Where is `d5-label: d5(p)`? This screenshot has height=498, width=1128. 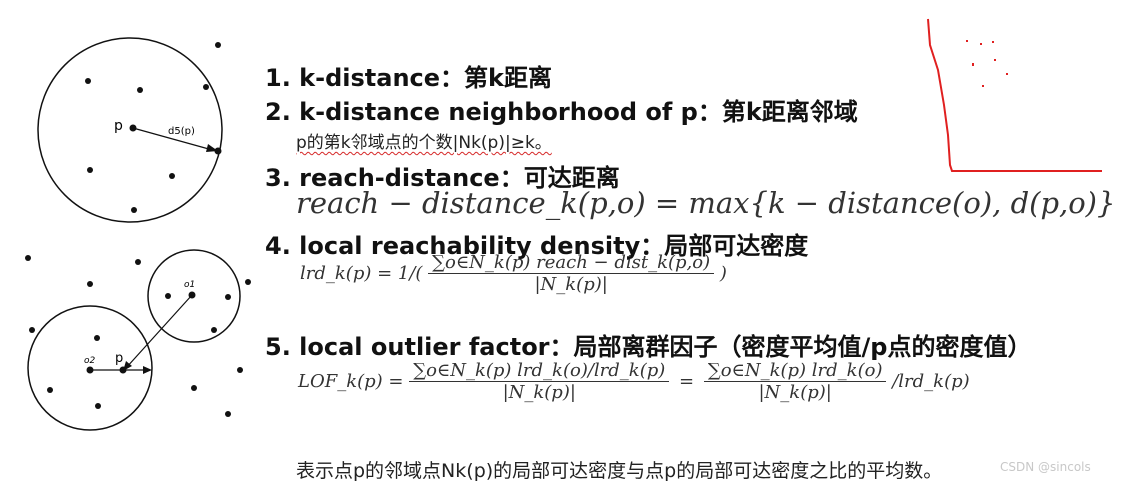
d5-label: d5(p) is located at coordinates (181, 131).